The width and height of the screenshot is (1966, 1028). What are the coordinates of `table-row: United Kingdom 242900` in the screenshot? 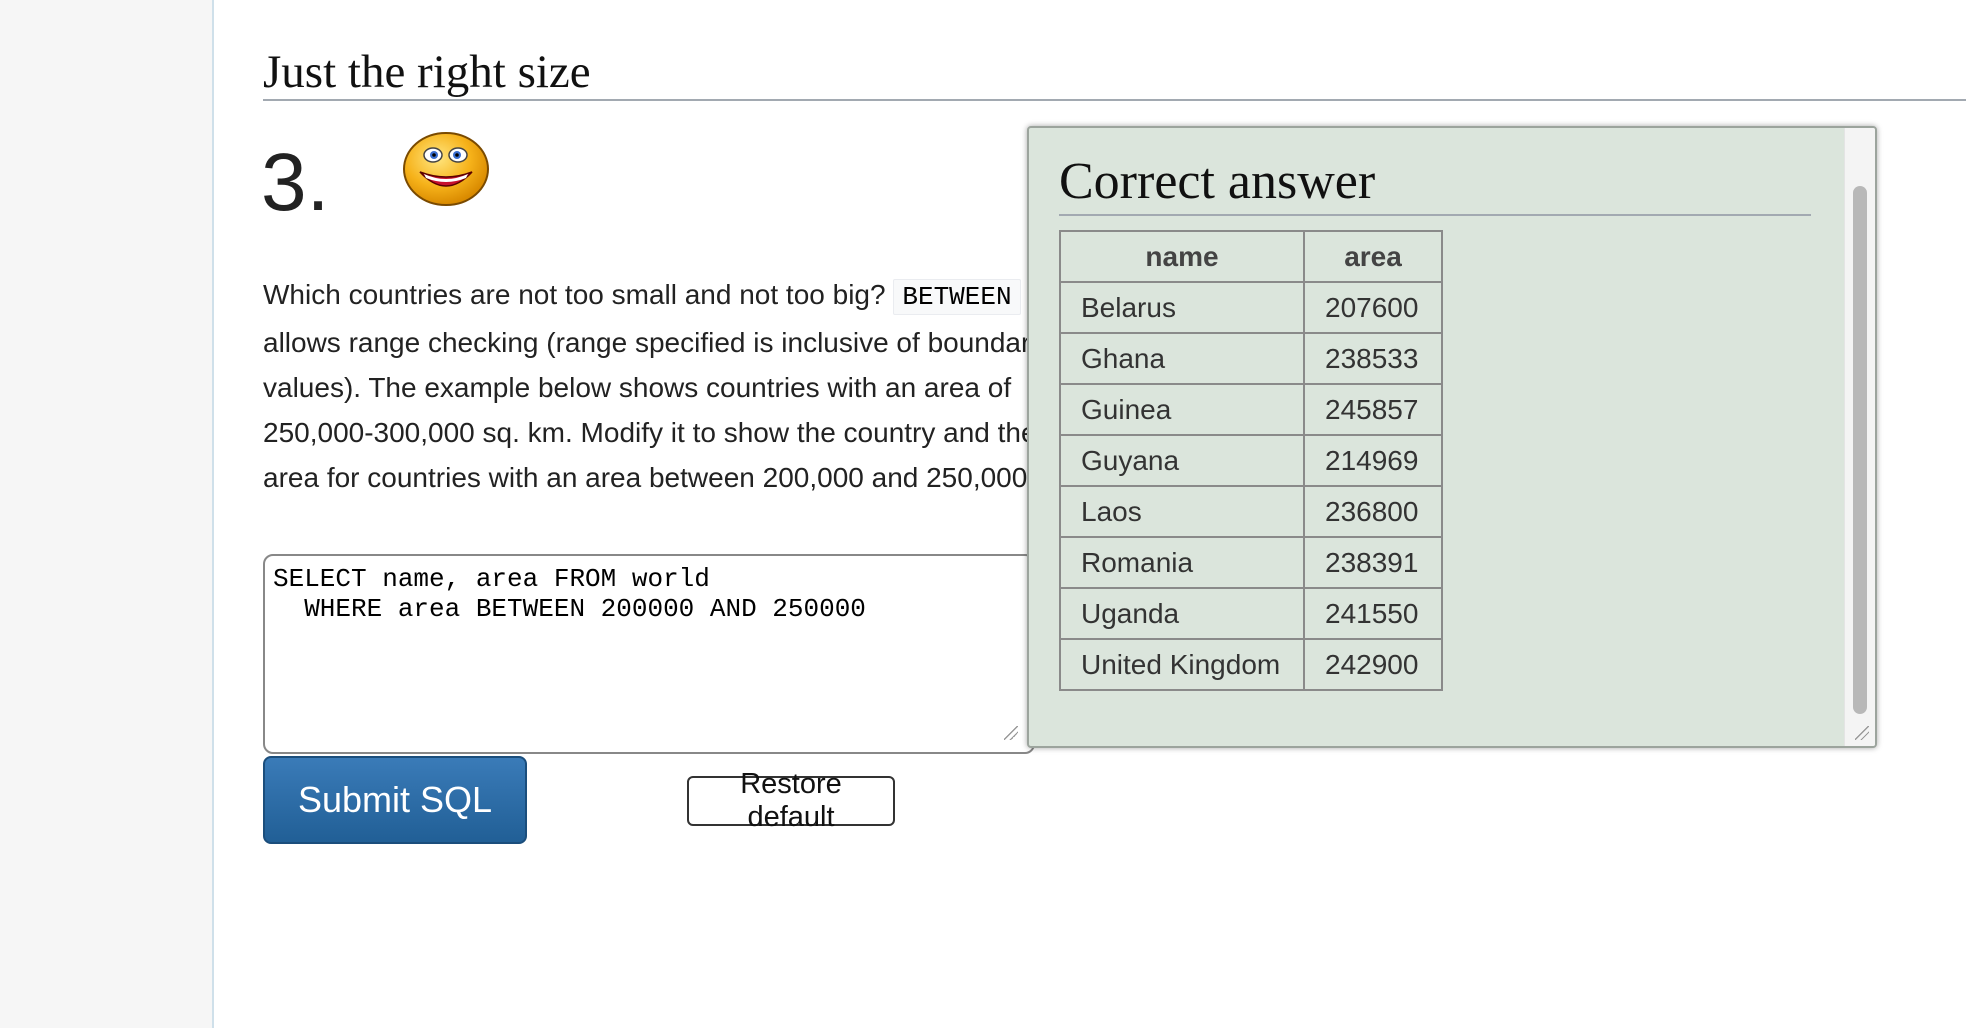 It's located at (1251, 664).